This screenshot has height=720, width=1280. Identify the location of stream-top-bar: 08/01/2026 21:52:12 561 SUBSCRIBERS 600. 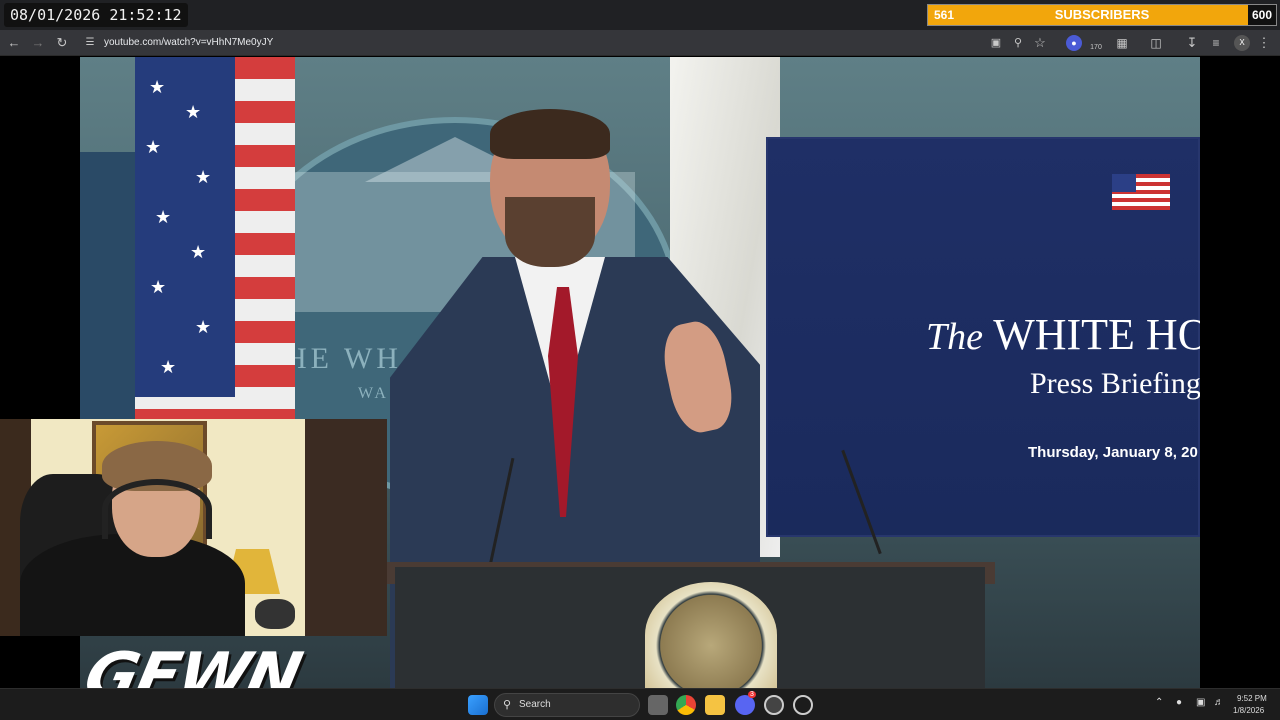
(640, 15).